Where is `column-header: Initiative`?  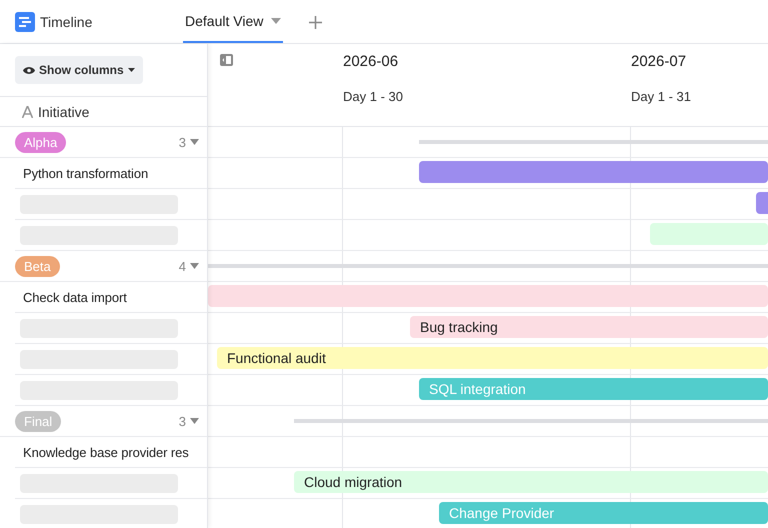 column-header: Initiative is located at coordinates (64, 112).